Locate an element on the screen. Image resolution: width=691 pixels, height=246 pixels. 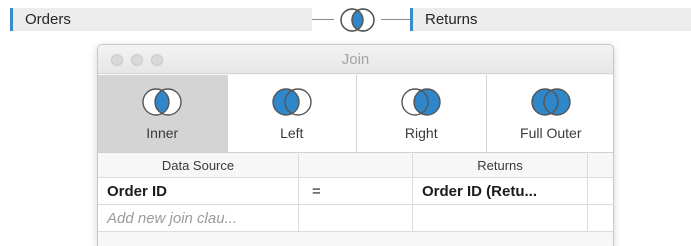
join-type-label: Inner is located at coordinates (162, 133).